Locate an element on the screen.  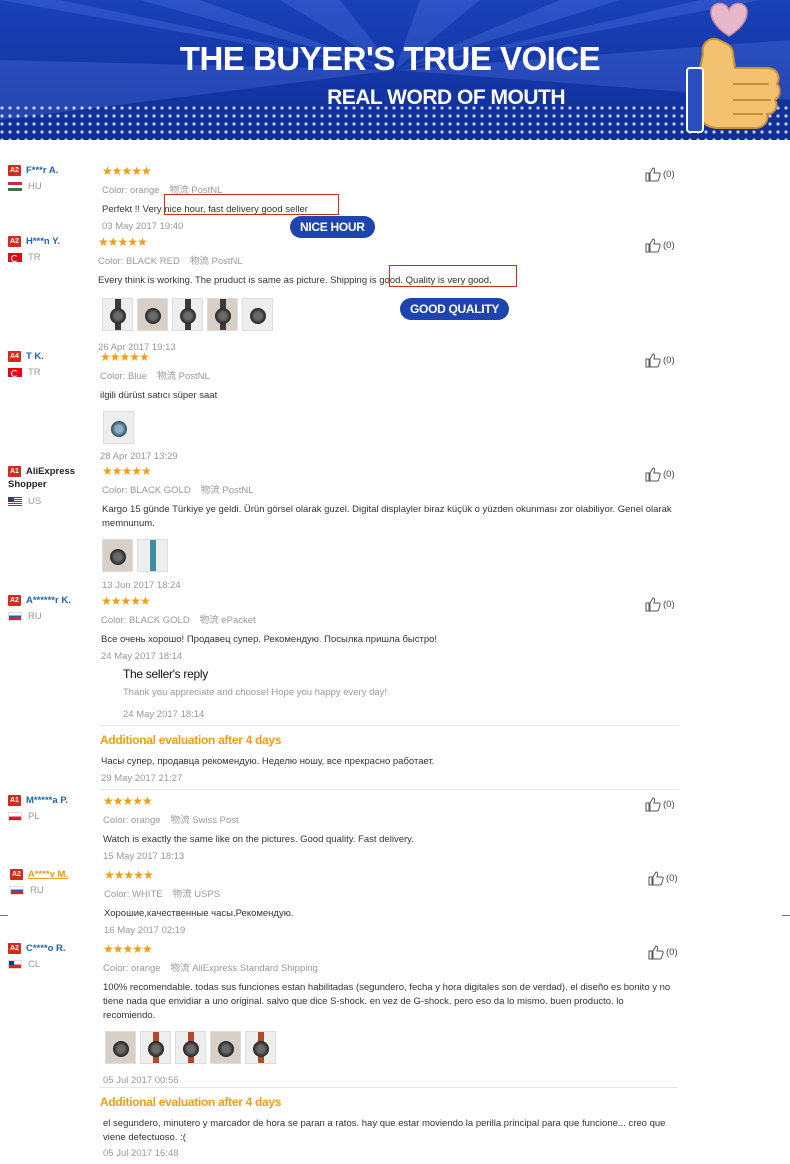
order-color: BLACK RED is located at coordinates (152, 261).